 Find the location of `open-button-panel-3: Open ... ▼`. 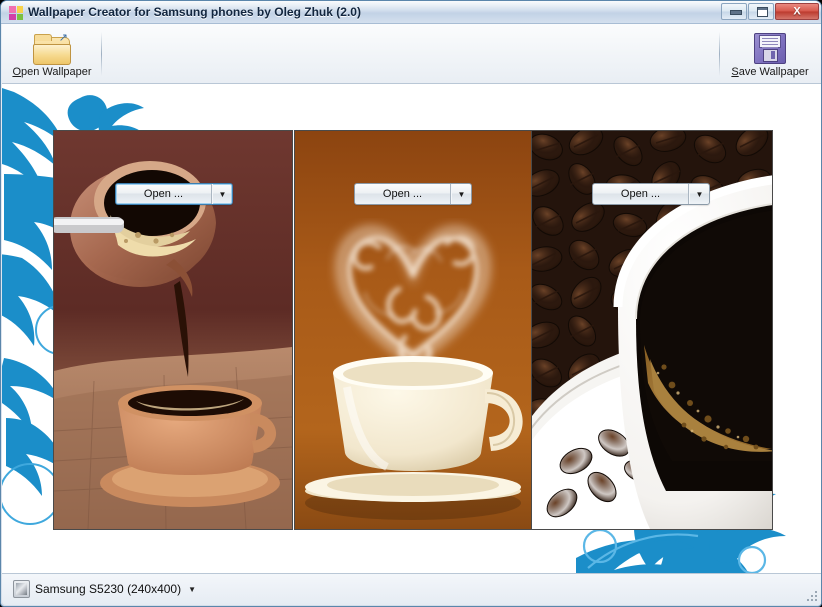

open-button-panel-3: Open ... ▼ is located at coordinates (651, 194).